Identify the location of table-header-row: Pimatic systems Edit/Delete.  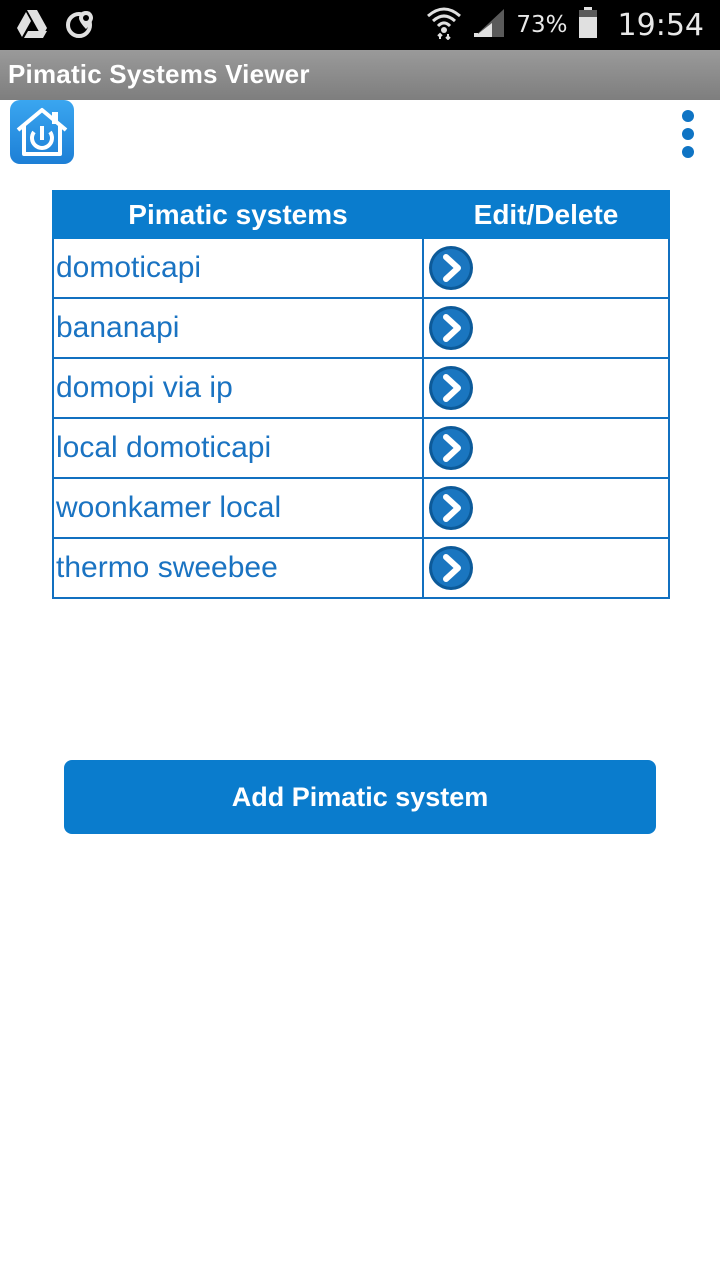
(361, 214).